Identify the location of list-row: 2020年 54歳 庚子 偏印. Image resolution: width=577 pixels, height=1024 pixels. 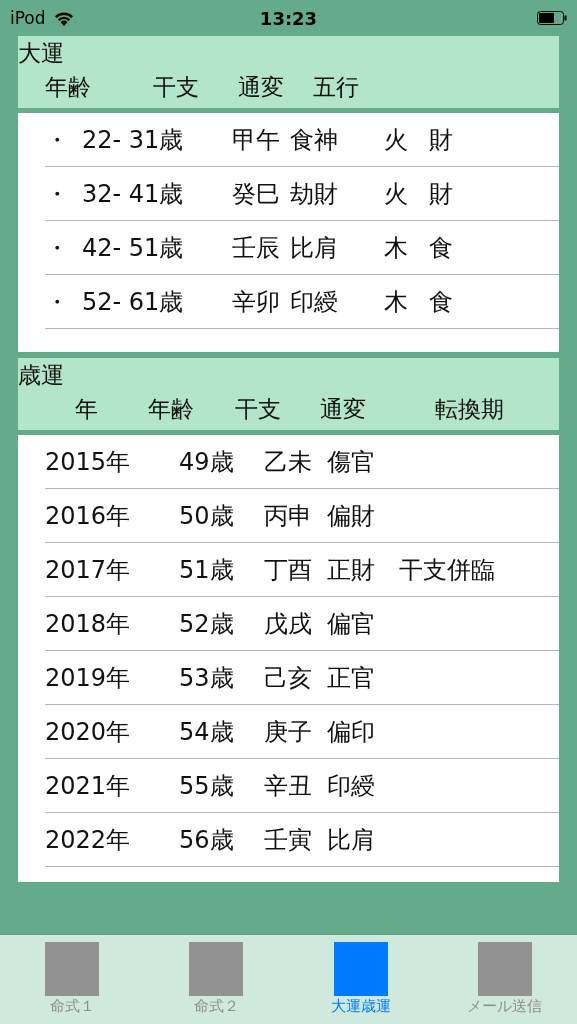
(302, 732).